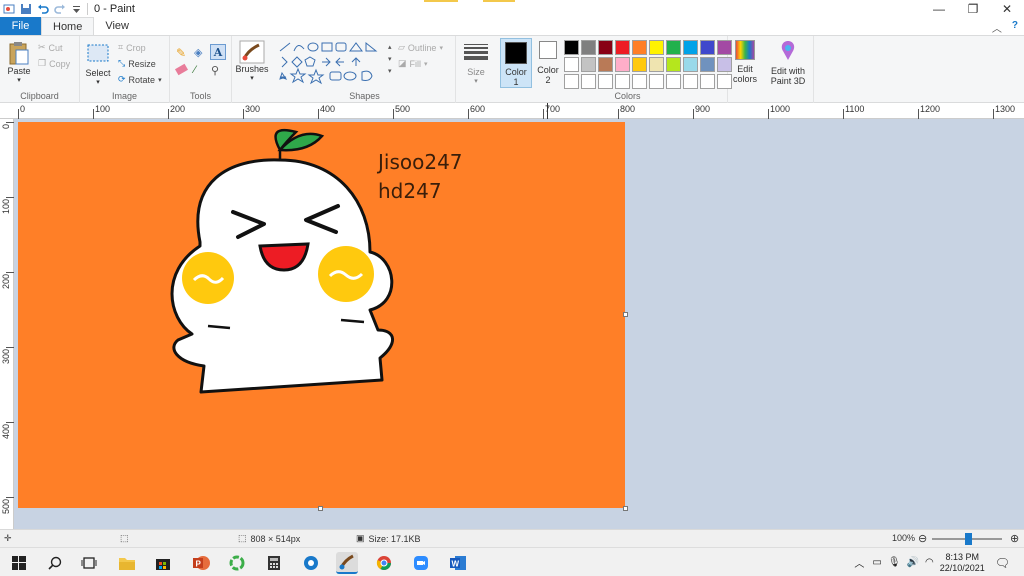 The width and height of the screenshot is (1024, 576). I want to click on fill-button: ◪ Fill ▾, so click(413, 63).